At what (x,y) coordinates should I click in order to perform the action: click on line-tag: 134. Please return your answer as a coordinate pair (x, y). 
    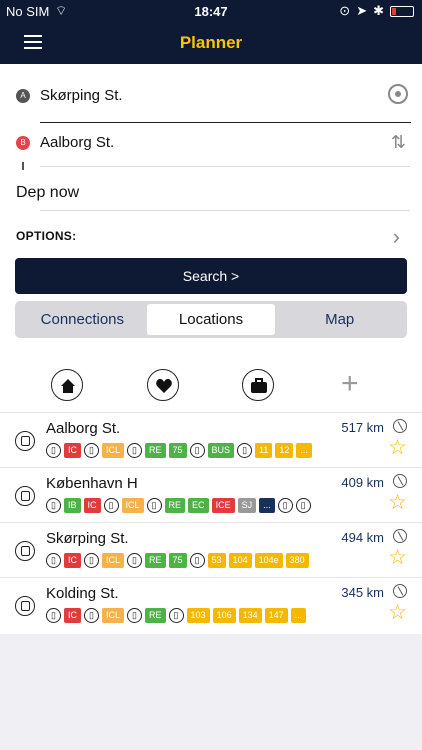
    Looking at the image, I should click on (250, 615).